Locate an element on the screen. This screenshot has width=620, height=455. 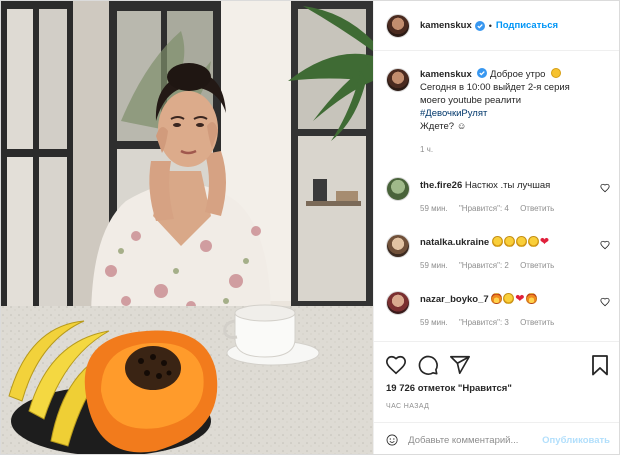
caption-line-3: моего youtube реалити is located at coordinates (471, 100).